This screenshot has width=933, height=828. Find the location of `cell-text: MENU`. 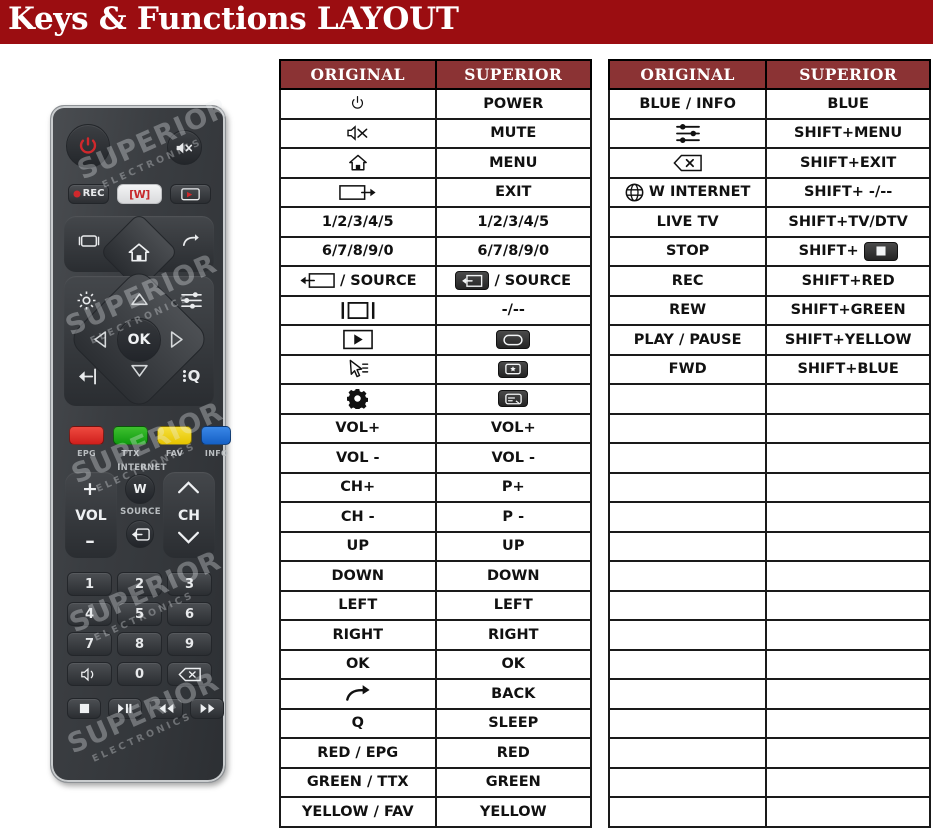

cell-text: MENU is located at coordinates (513, 162).